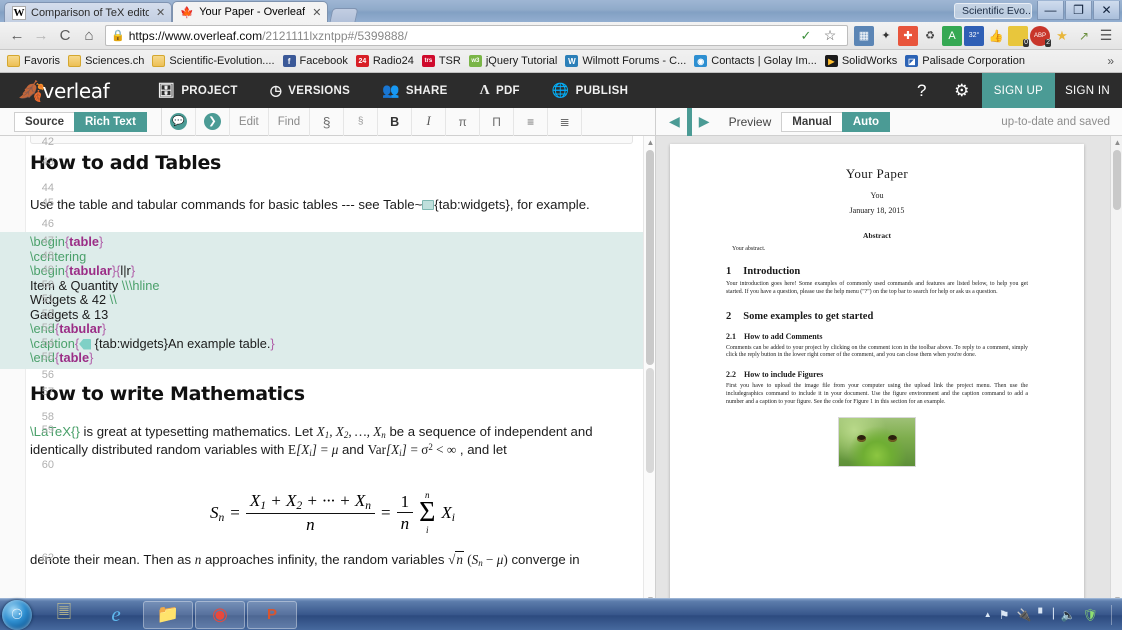 This screenshot has width=1122, height=630. I want to click on preview-scrollbar-thumb, so click(1117, 180).